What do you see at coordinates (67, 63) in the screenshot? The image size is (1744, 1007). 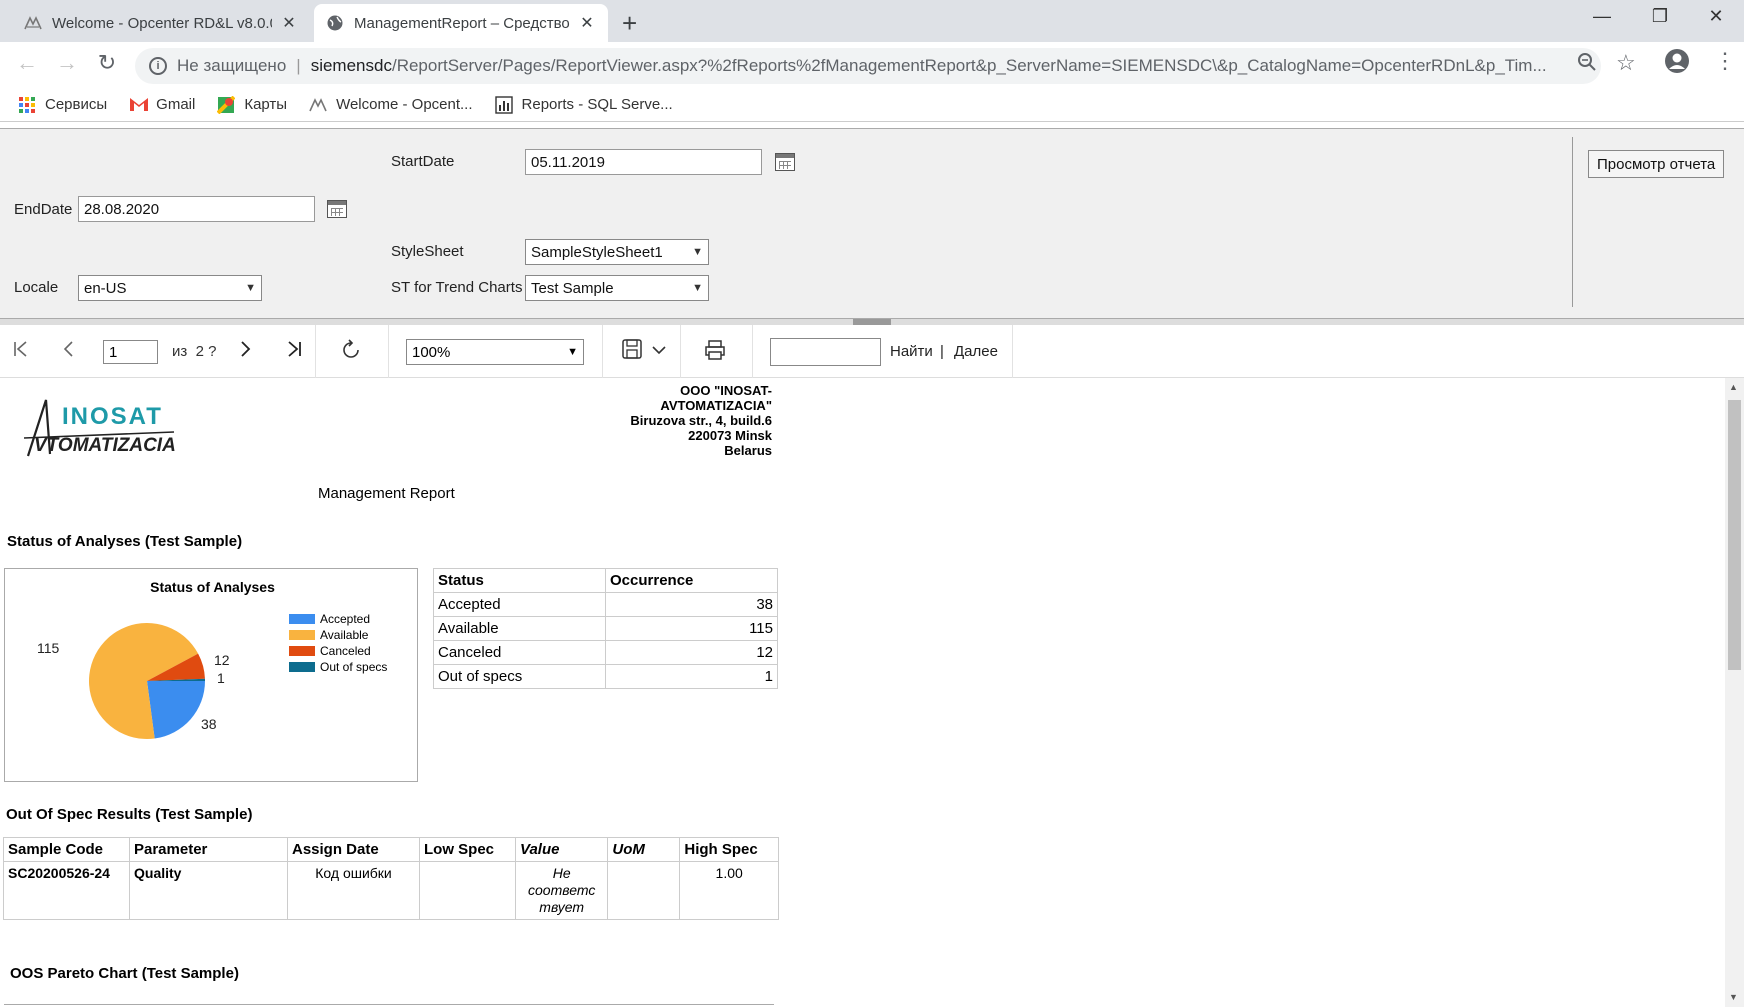 I see `forward-icon: →` at bounding box center [67, 63].